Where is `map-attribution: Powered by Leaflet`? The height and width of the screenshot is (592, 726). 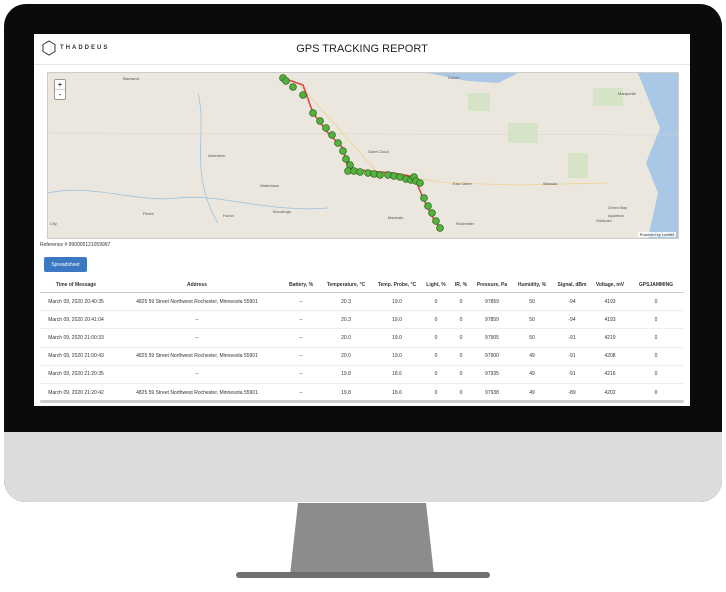
map-attribution: Powered by Leaflet is located at coordinates (656, 234).